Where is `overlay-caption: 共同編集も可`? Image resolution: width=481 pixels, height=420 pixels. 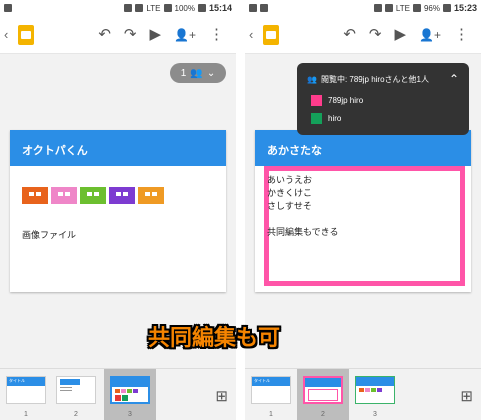 overlay-caption: 共同編集も可 is located at coordinates (214, 338).